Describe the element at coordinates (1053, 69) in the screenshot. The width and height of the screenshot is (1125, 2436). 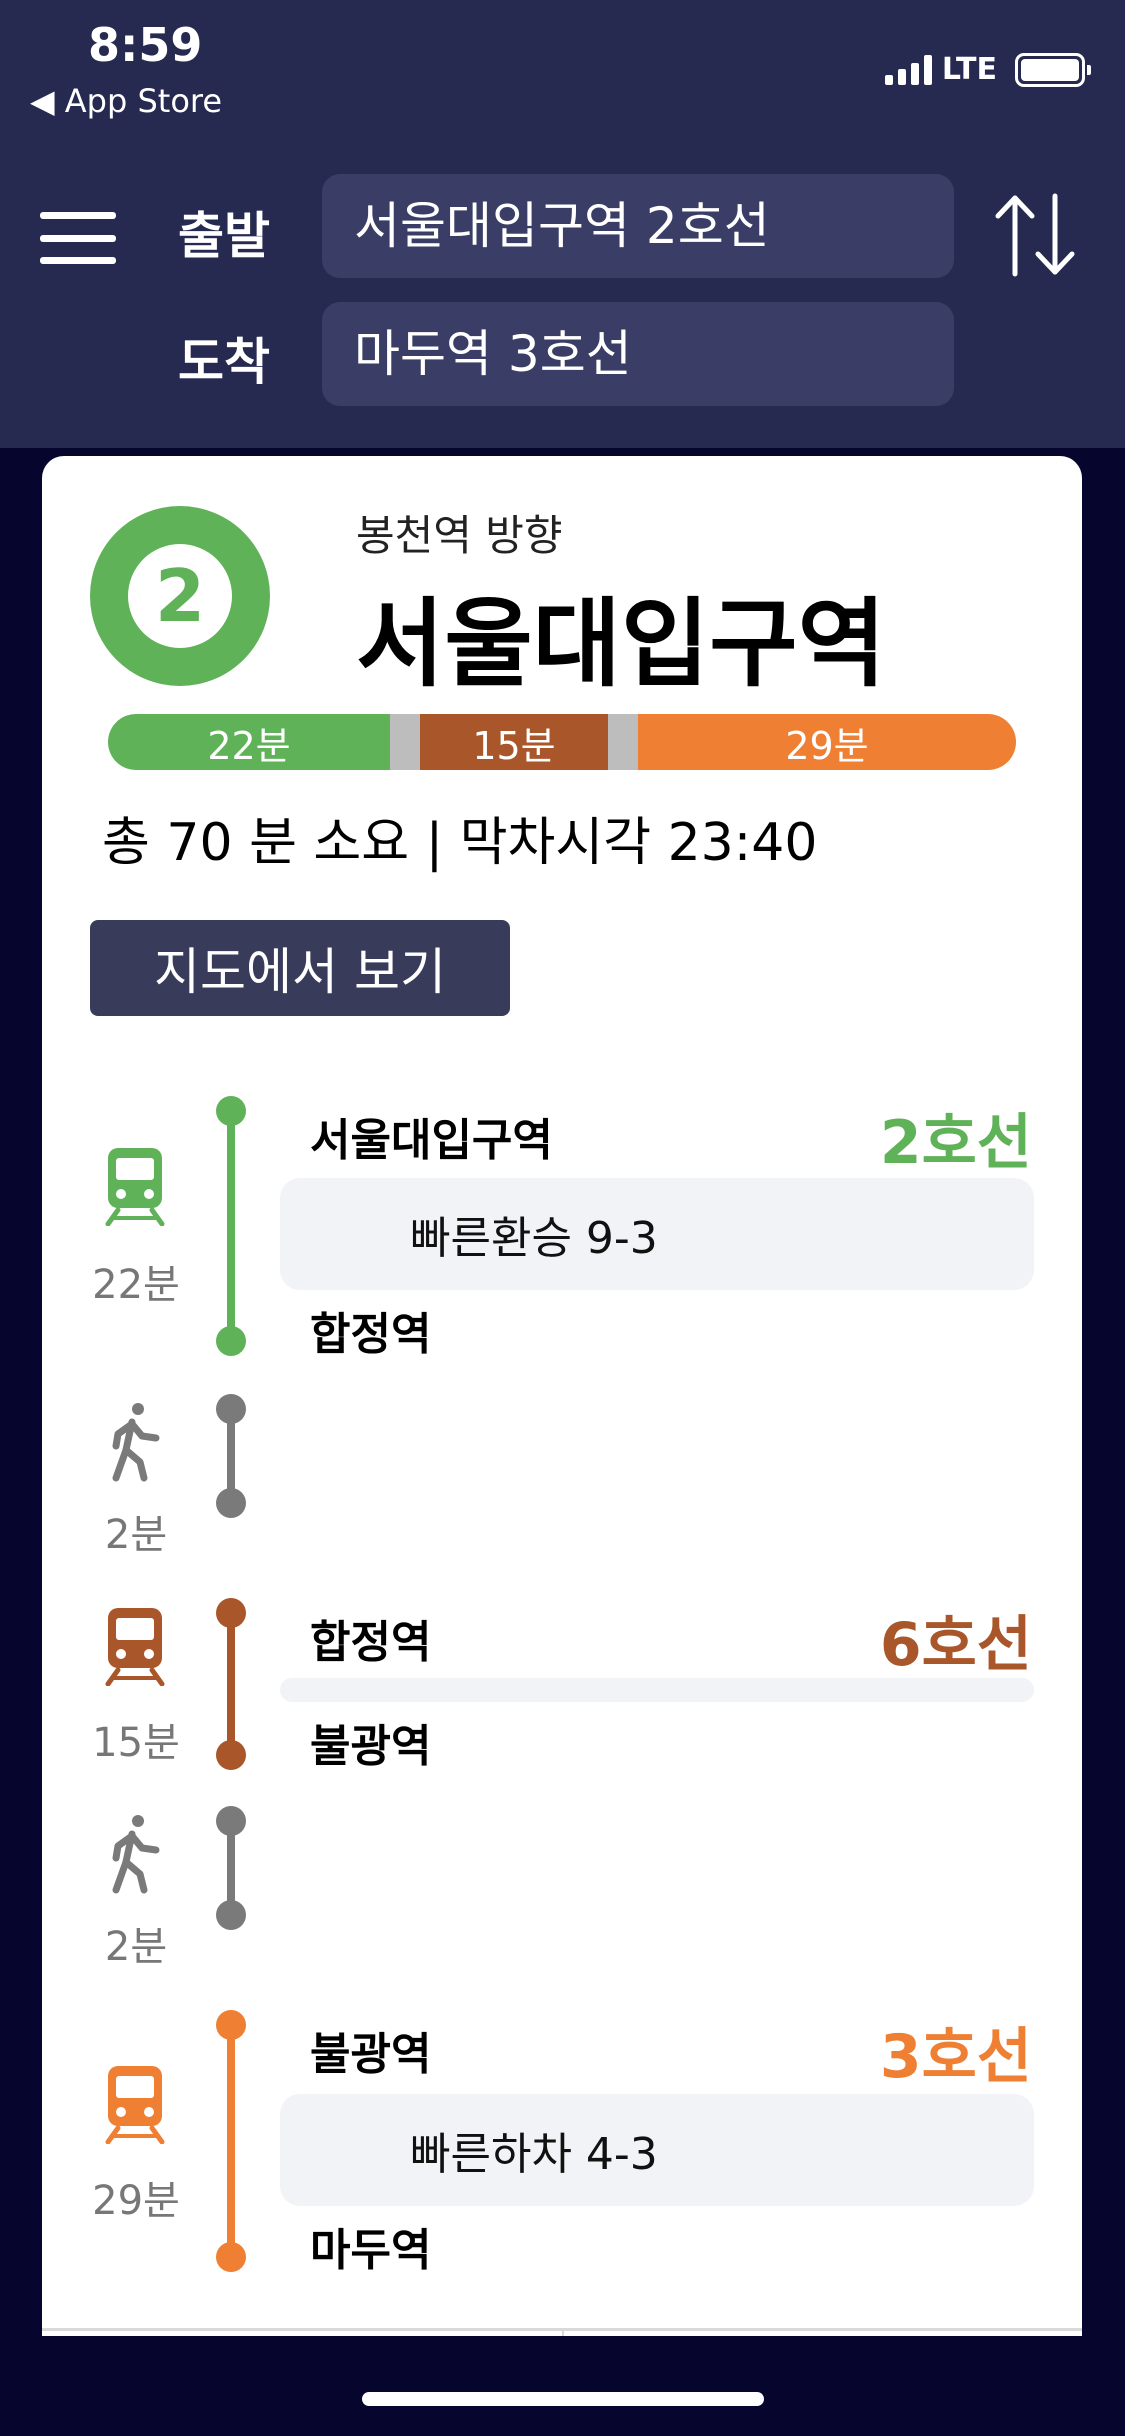
I see `battery-icon` at that location.